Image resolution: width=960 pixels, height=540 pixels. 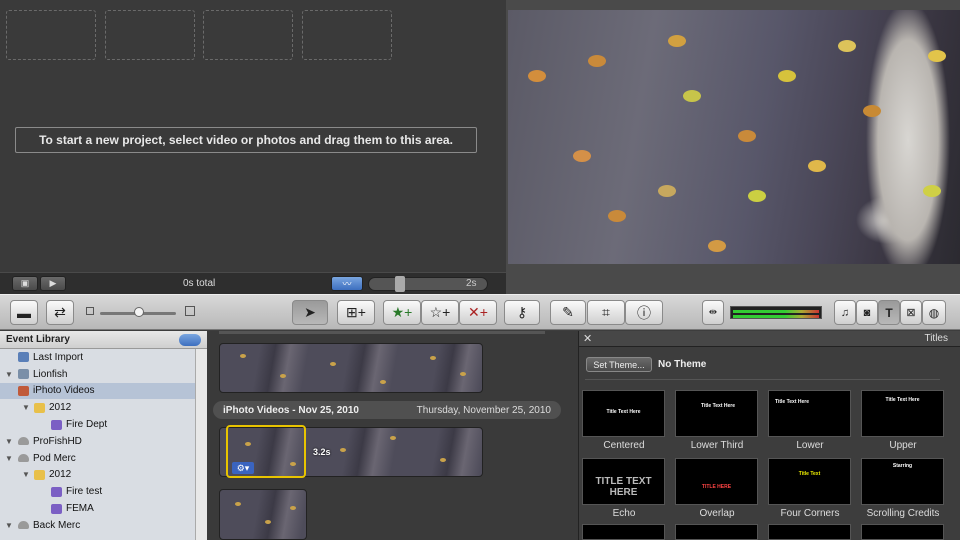 What do you see at coordinates (911, 312) in the screenshot?
I see `transitions-browser-button: ⊠` at bounding box center [911, 312].